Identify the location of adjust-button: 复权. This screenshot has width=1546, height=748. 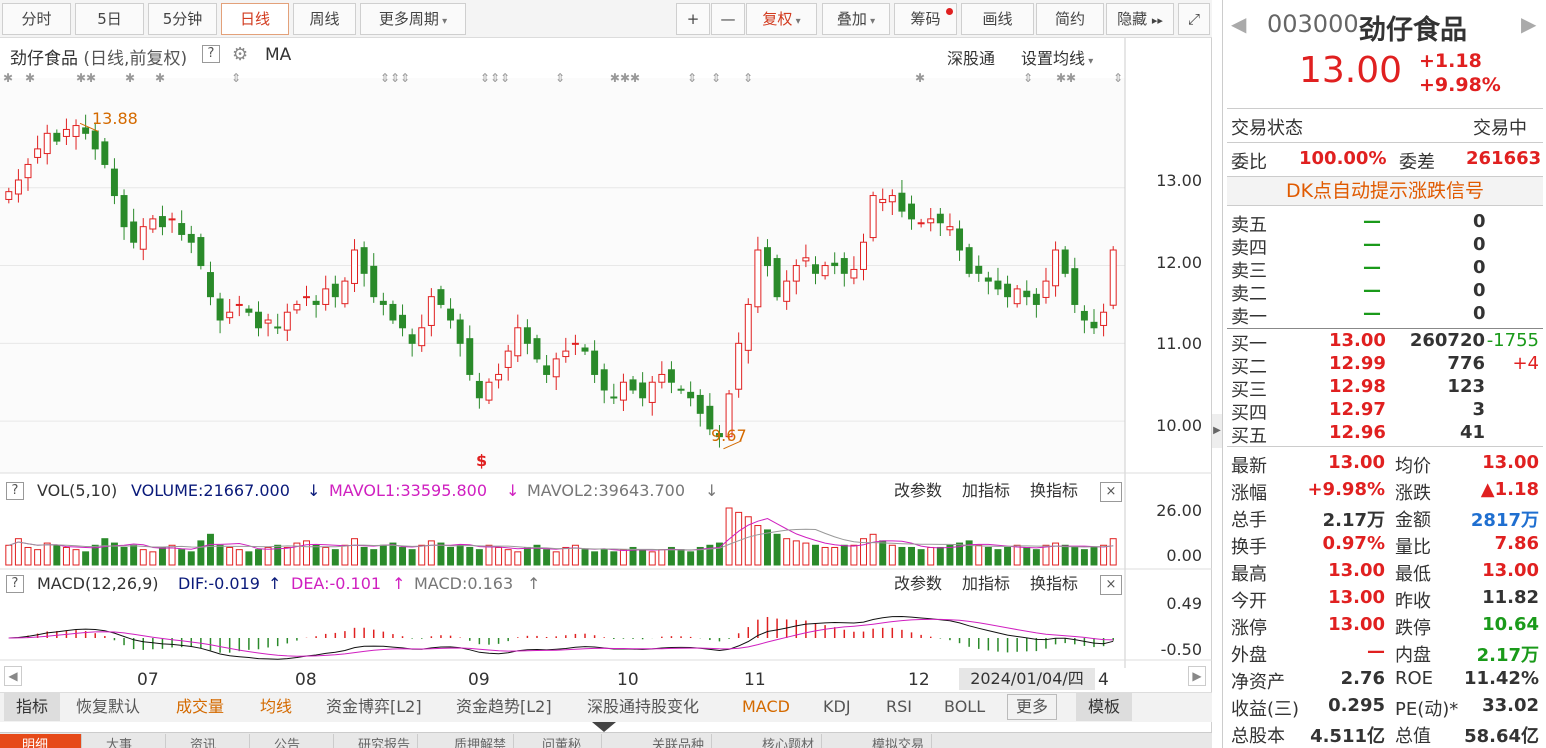
(781, 19).